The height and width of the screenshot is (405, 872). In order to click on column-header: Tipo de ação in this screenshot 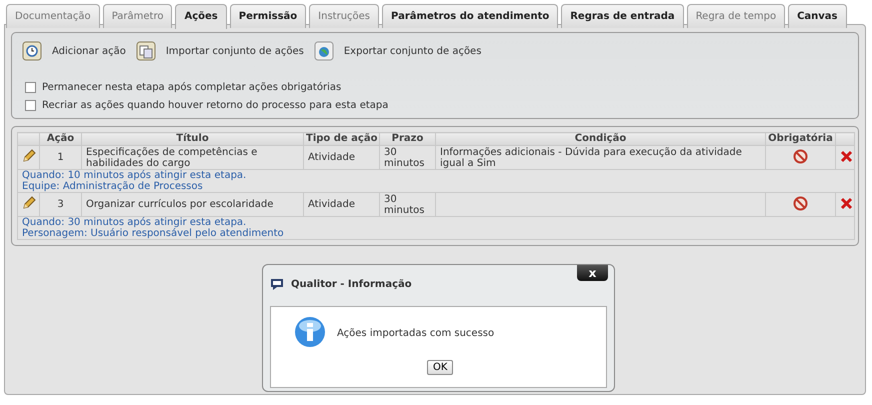, I will do `click(342, 139)`.